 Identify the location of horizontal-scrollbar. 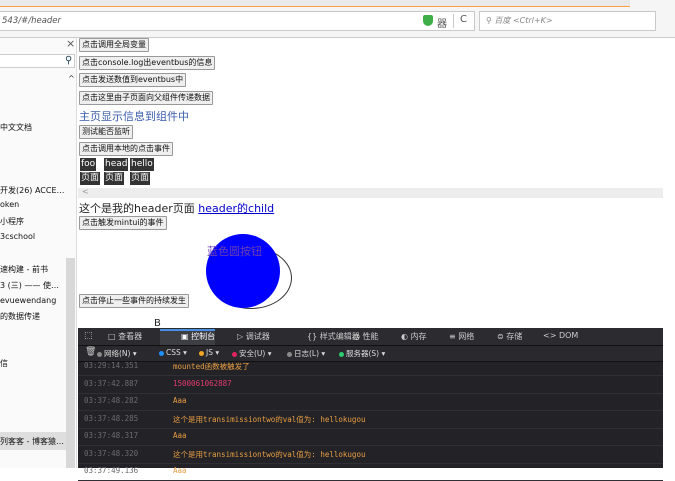
(370, 193).